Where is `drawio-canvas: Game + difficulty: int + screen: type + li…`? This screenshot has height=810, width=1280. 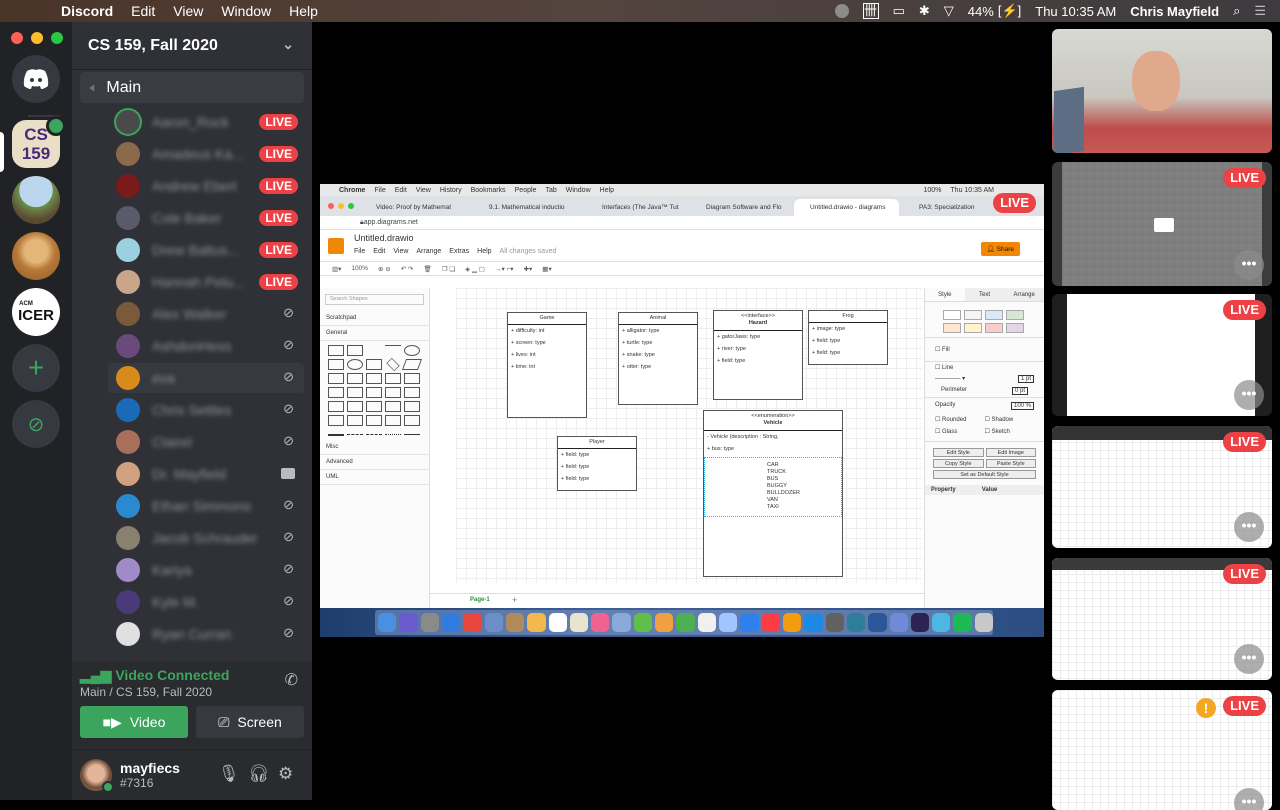 drawio-canvas: Game + difficulty: int + screen: type + li… is located at coordinates (689, 435).